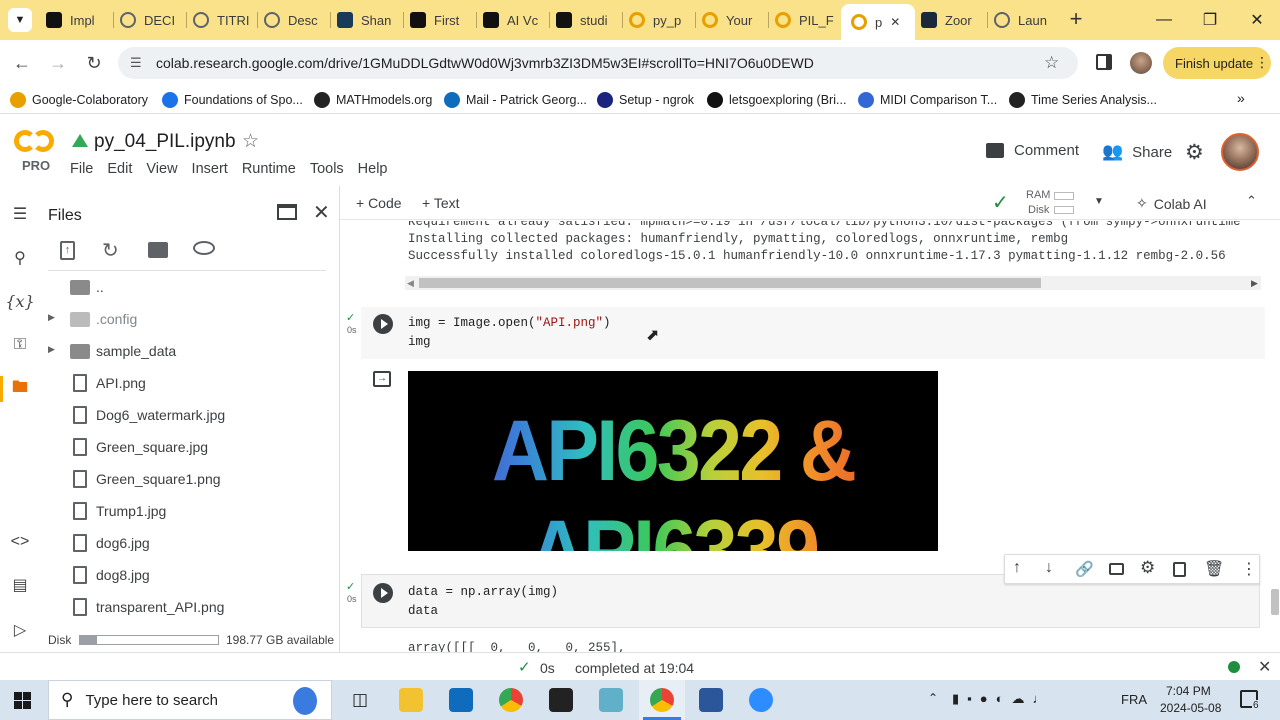 The height and width of the screenshot is (720, 1280). I want to click on resources-dropdown-icon: ▼, so click(1099, 201).